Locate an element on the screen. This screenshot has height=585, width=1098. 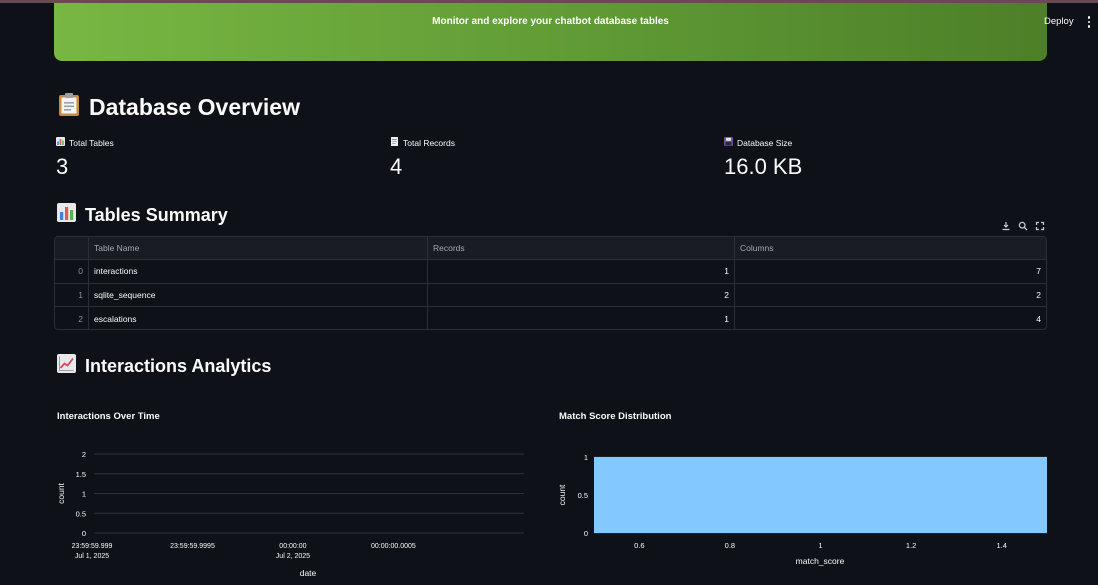
metric-value: 16.0 KB is located at coordinates (763, 166).